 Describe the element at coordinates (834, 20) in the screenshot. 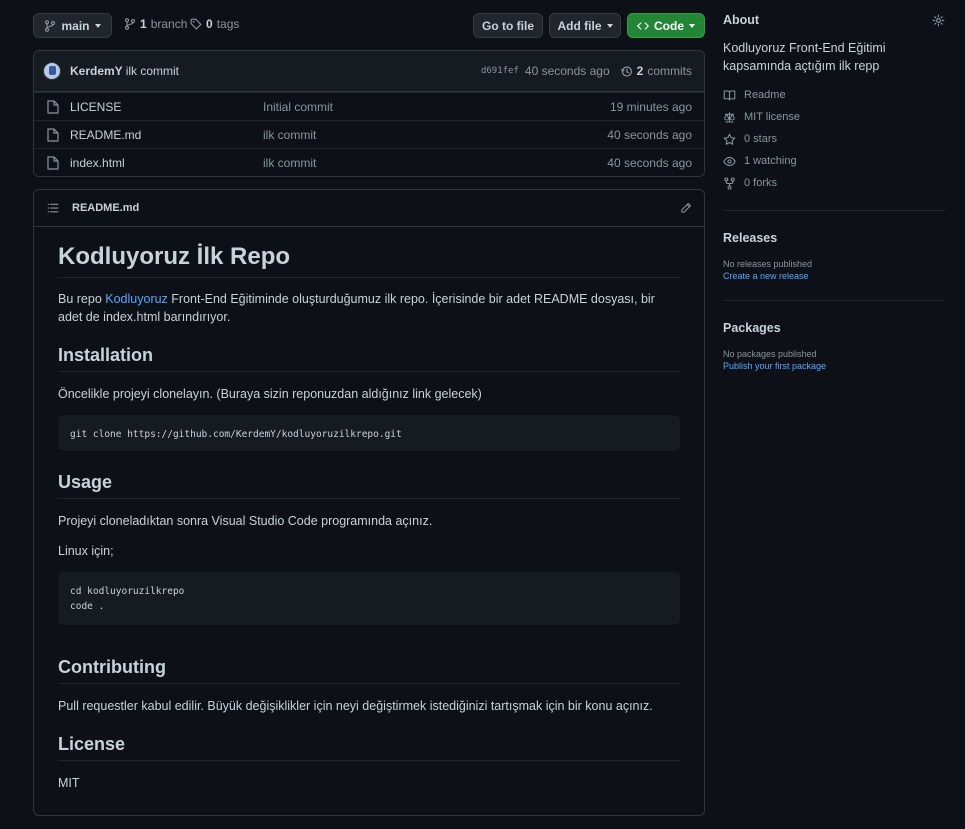

I see `about-header: About` at that location.